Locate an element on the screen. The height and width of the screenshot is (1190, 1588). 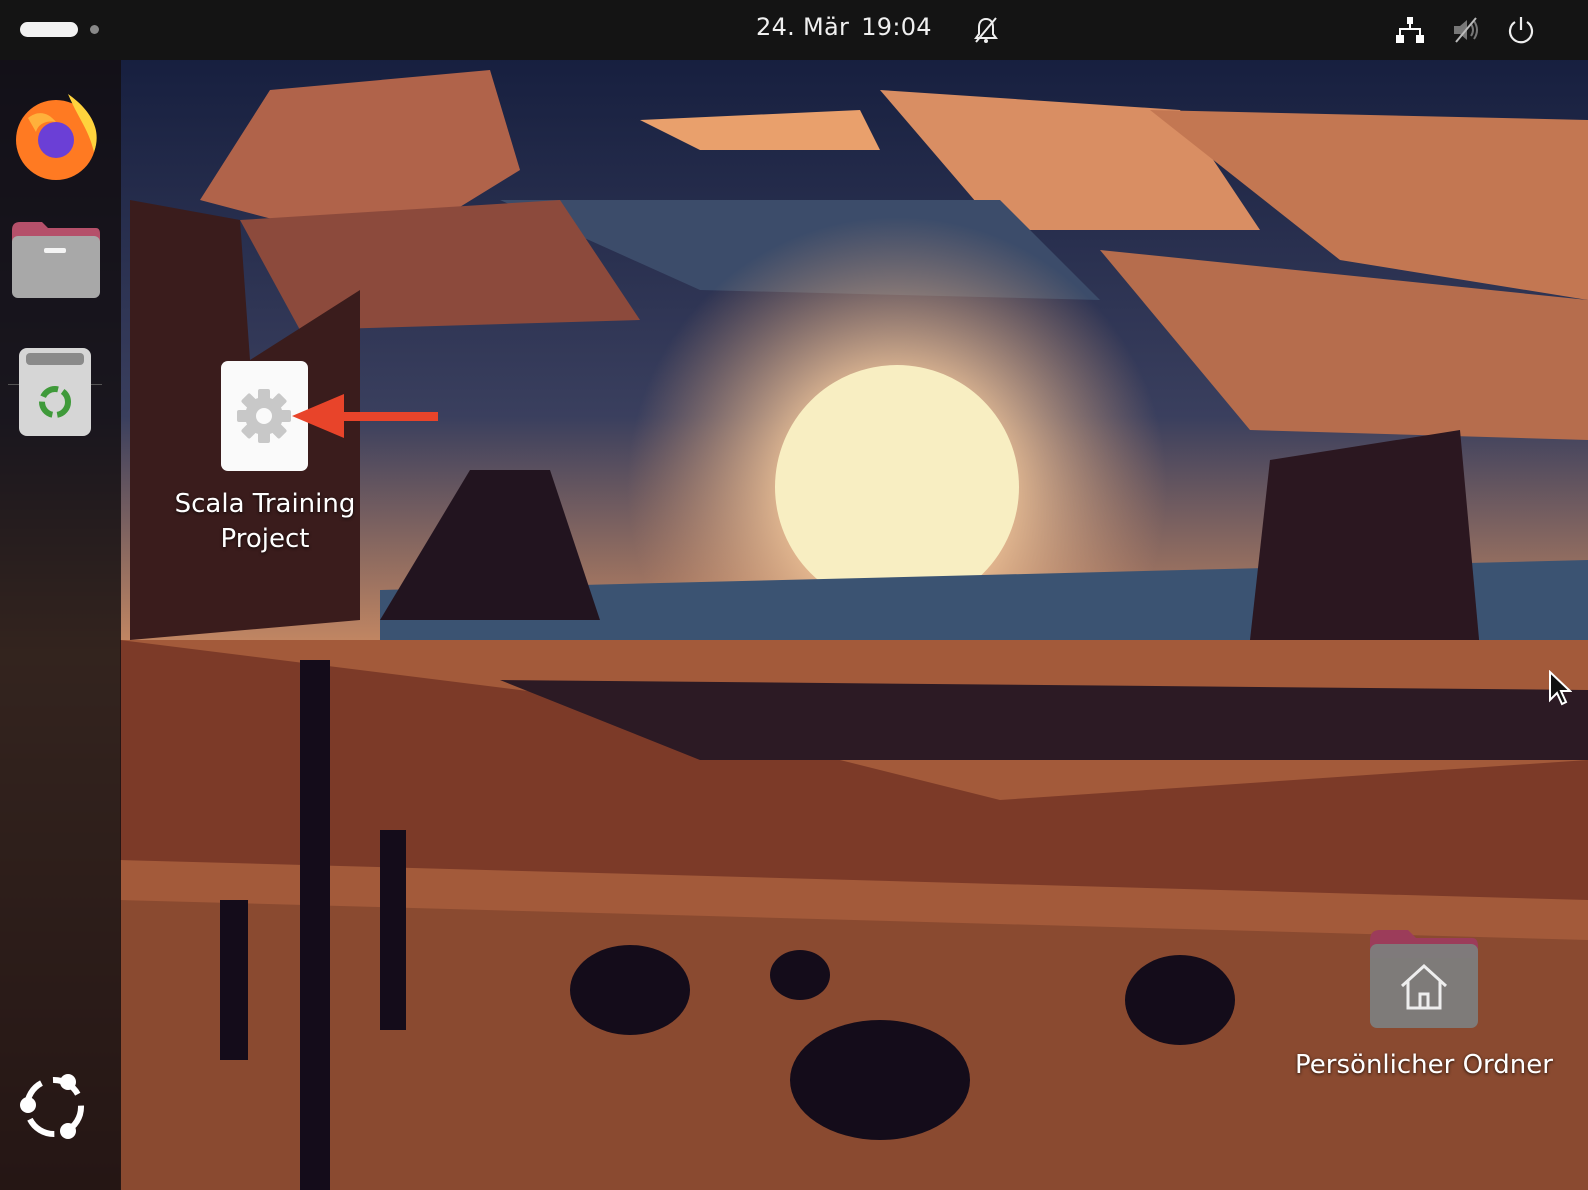
desktop-icon-label: Scala Training Project is located at coordinates (265, 522).